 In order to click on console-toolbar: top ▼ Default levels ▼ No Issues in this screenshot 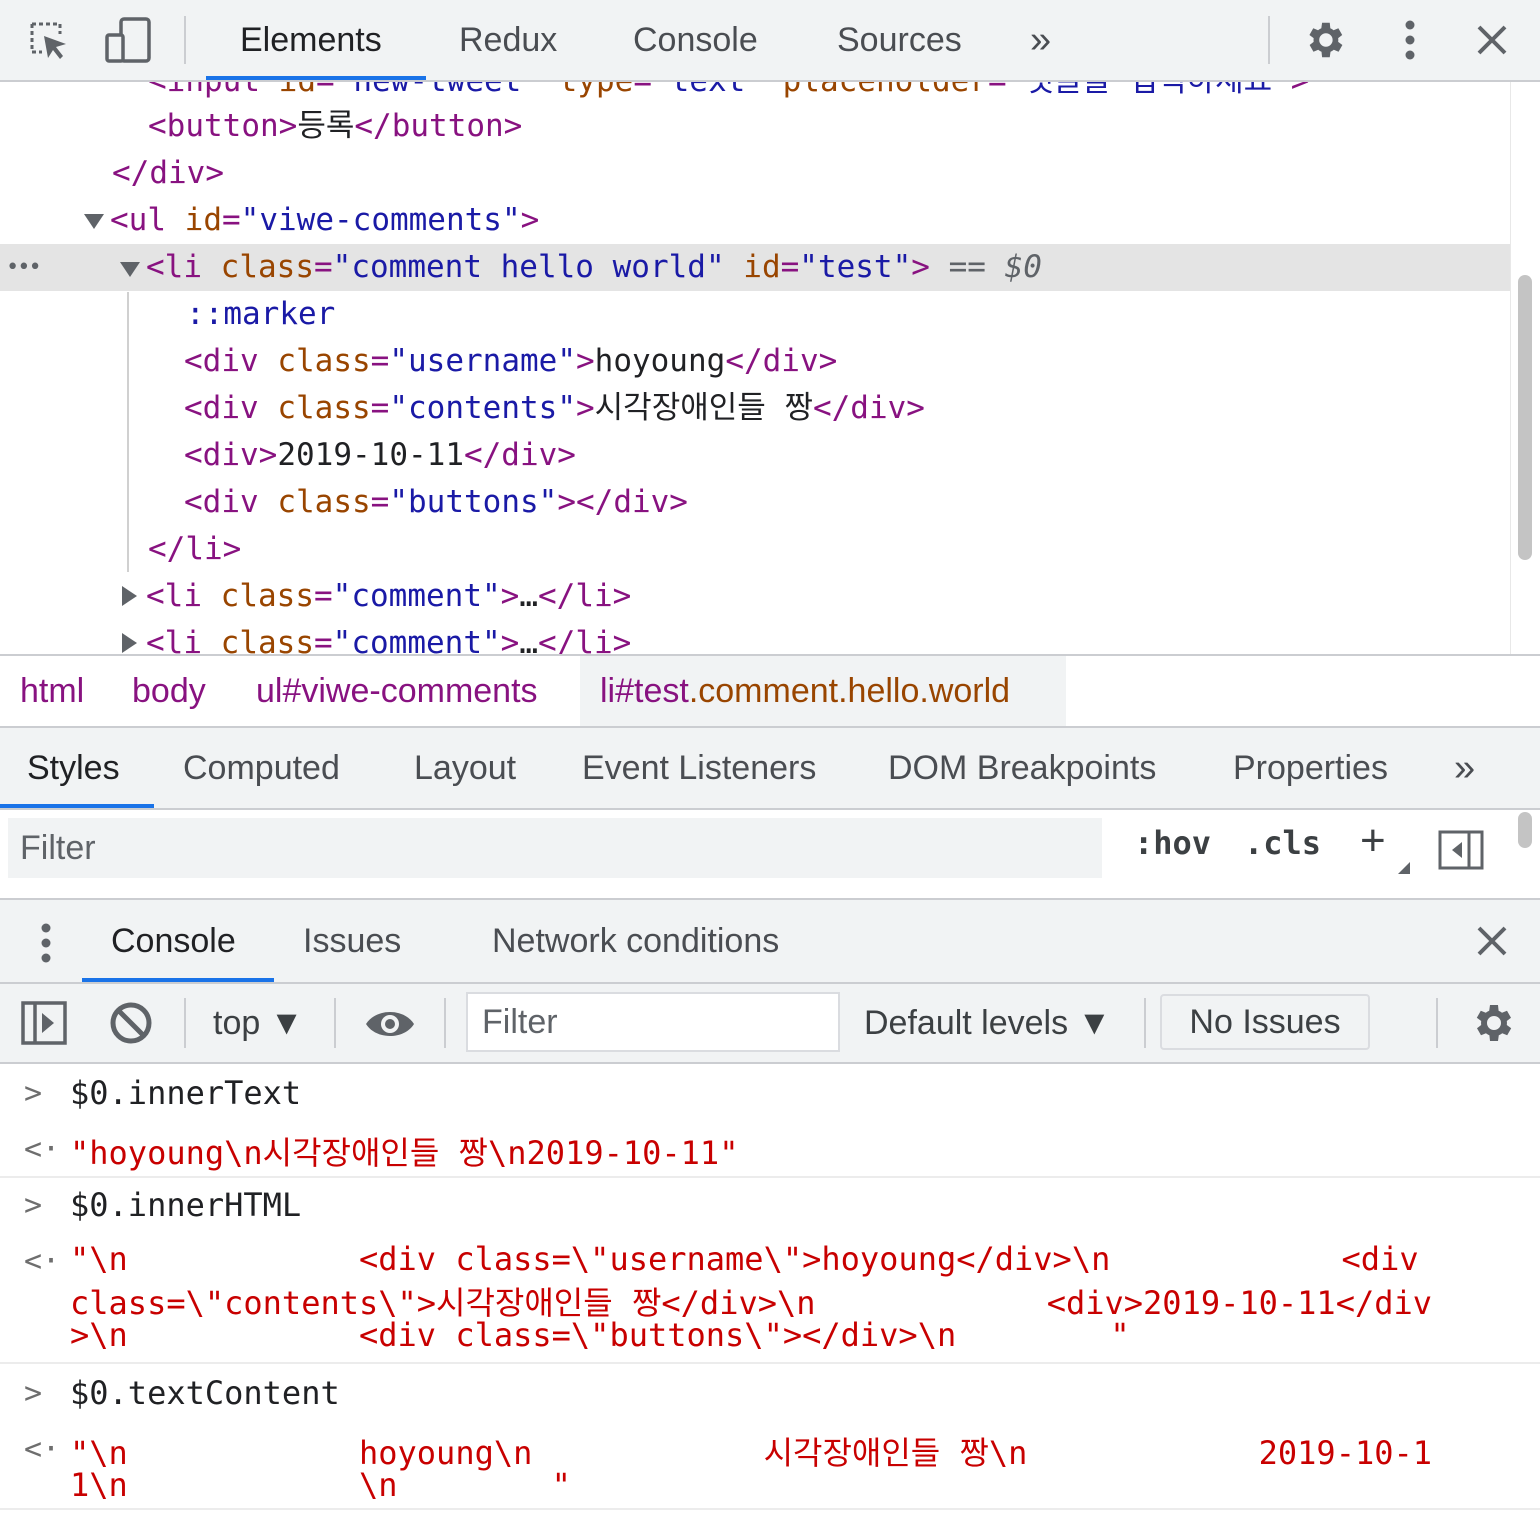, I will do `click(770, 1024)`.